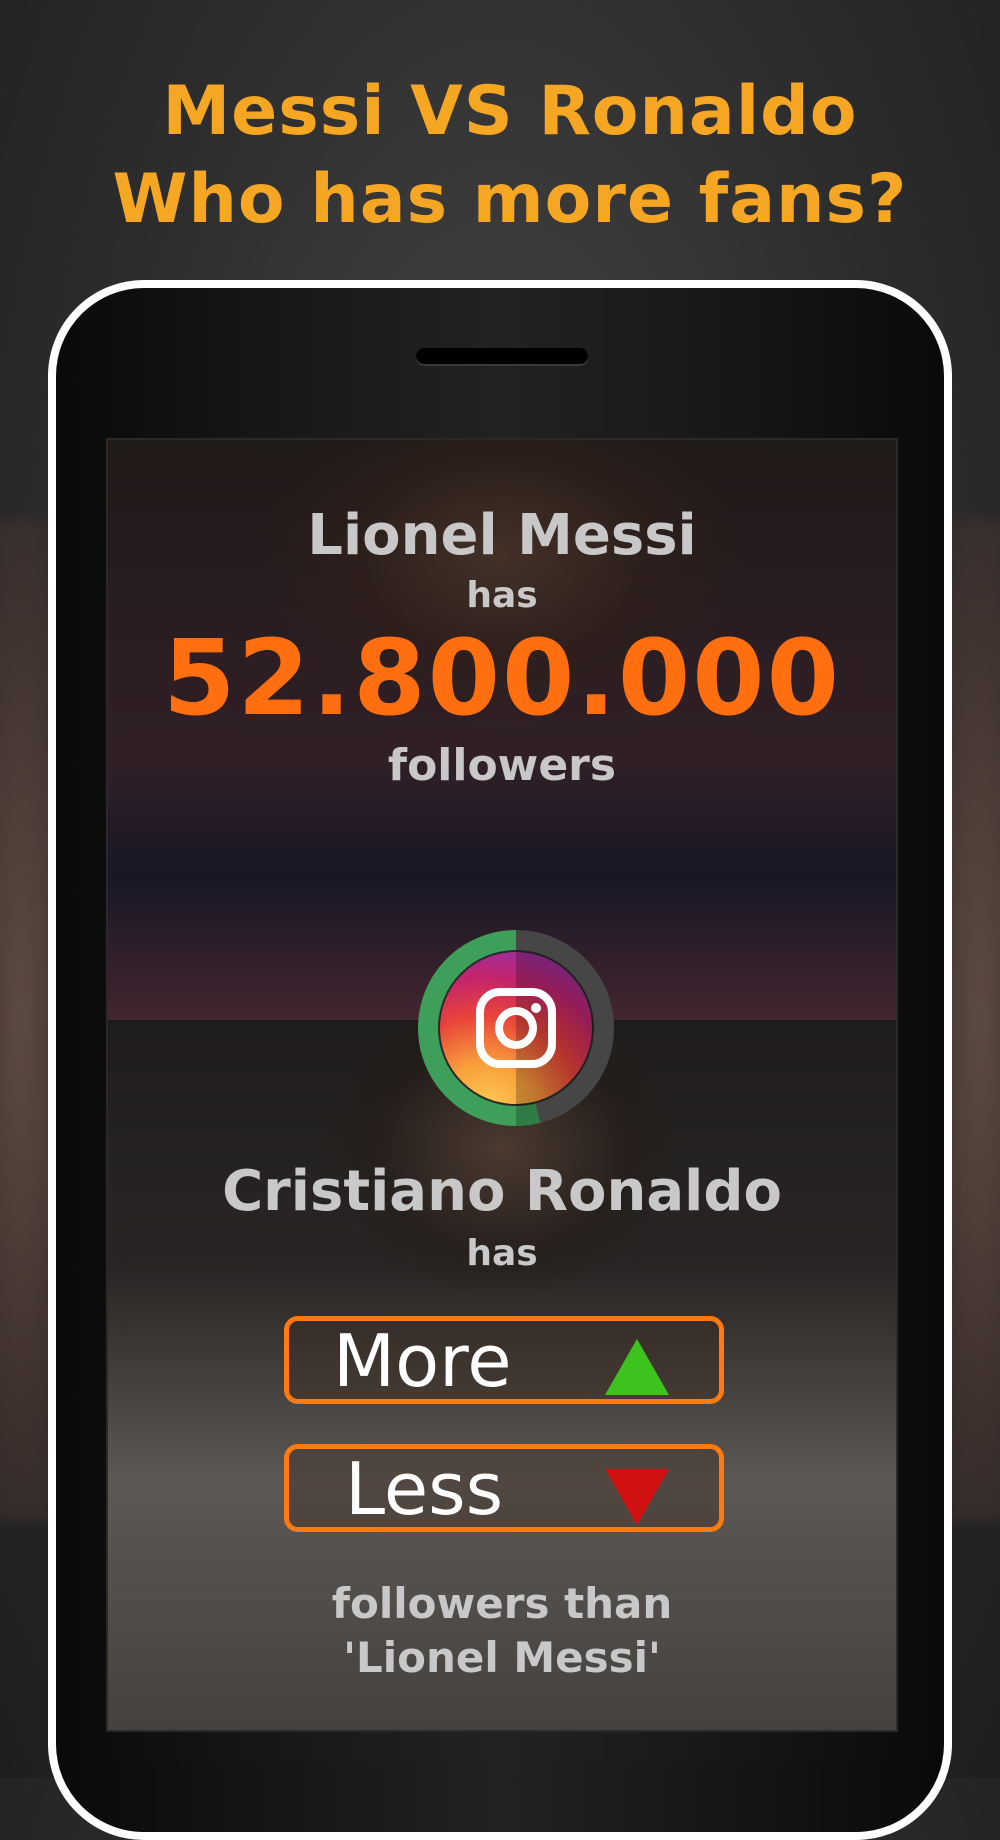 This screenshot has height=1840, width=1000. I want to click on countdown-ring, so click(516, 1028).